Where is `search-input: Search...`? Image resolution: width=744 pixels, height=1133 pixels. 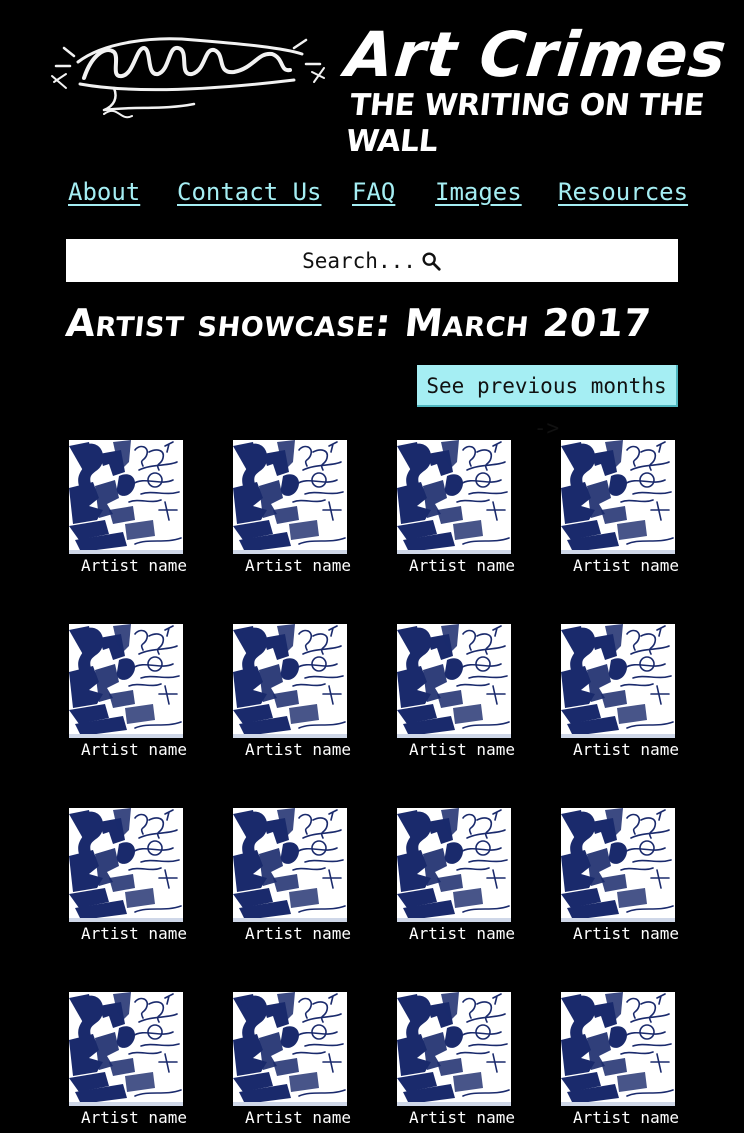
search-input: Search... is located at coordinates (372, 260).